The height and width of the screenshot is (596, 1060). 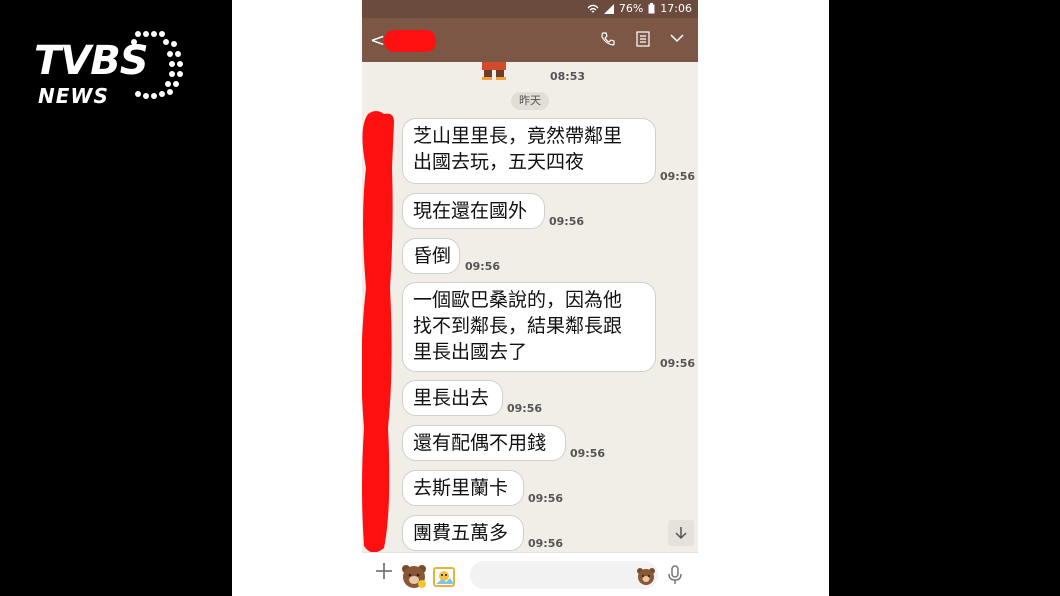 I want to click on message-bubble: 現在還在國外, so click(x=473, y=211).